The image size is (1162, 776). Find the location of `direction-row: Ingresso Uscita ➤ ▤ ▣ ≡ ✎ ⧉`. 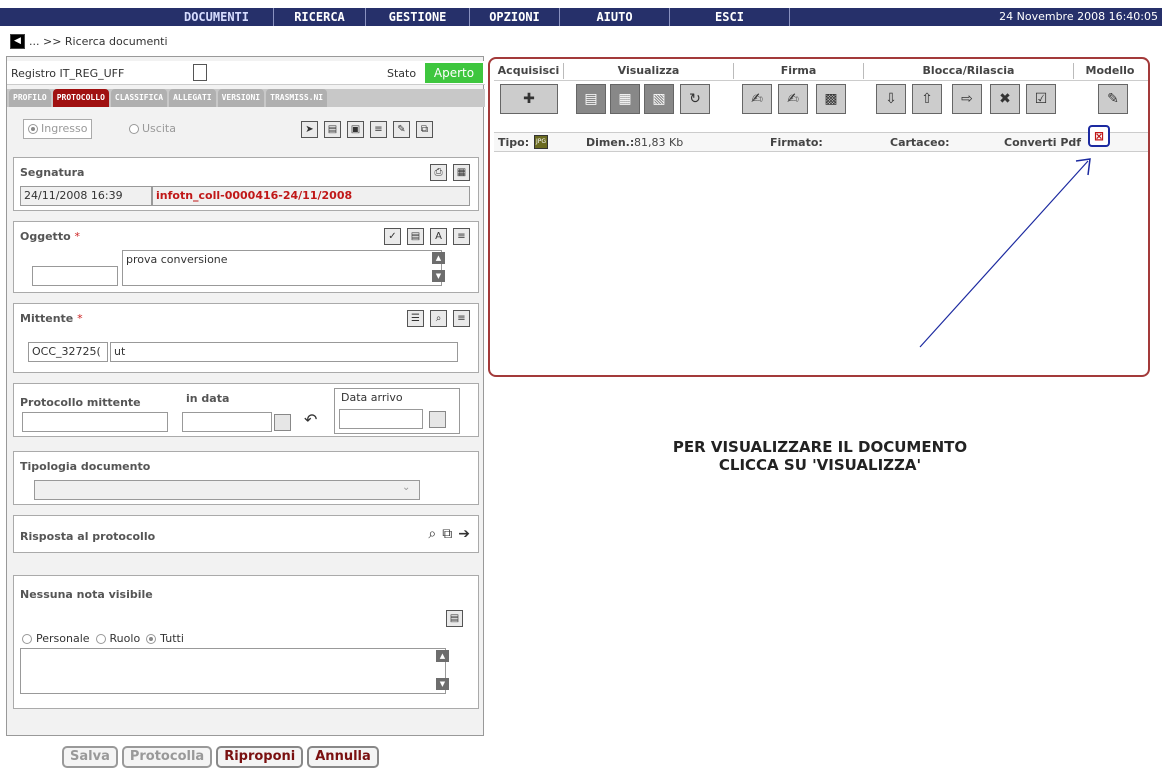

direction-row: Ingresso Uscita ➤ ▤ ▣ ≡ ✎ ⧉ is located at coordinates (246, 129).